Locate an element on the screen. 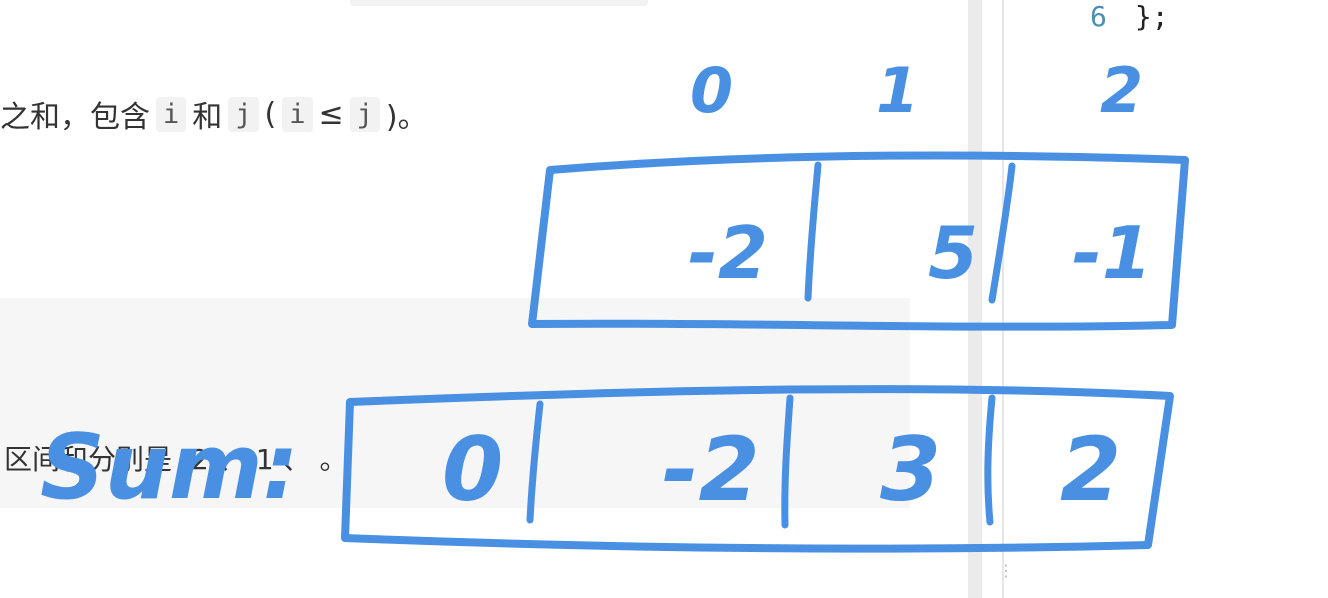 The image size is (1328, 598). index-label-0: 0 is located at coordinates (711, 90).